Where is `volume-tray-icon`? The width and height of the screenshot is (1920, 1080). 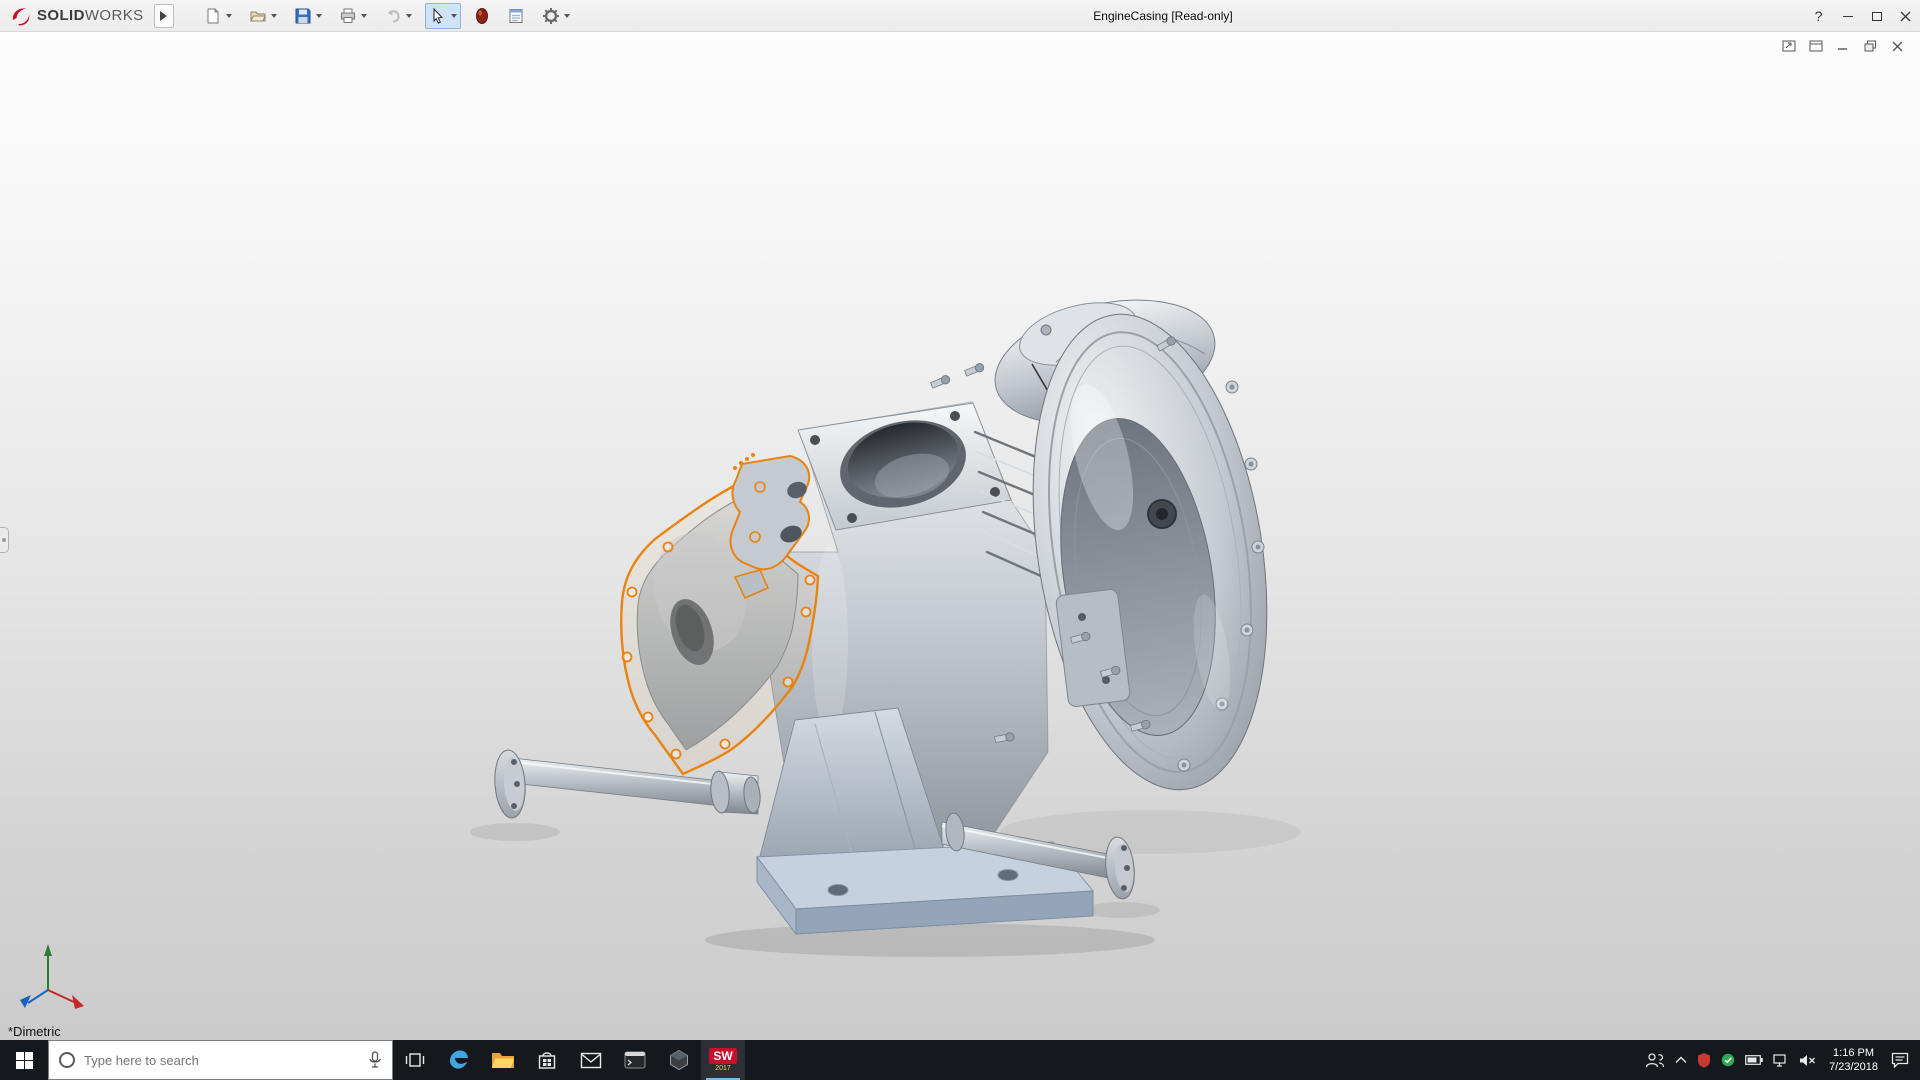 volume-tray-icon is located at coordinates (1807, 1060).